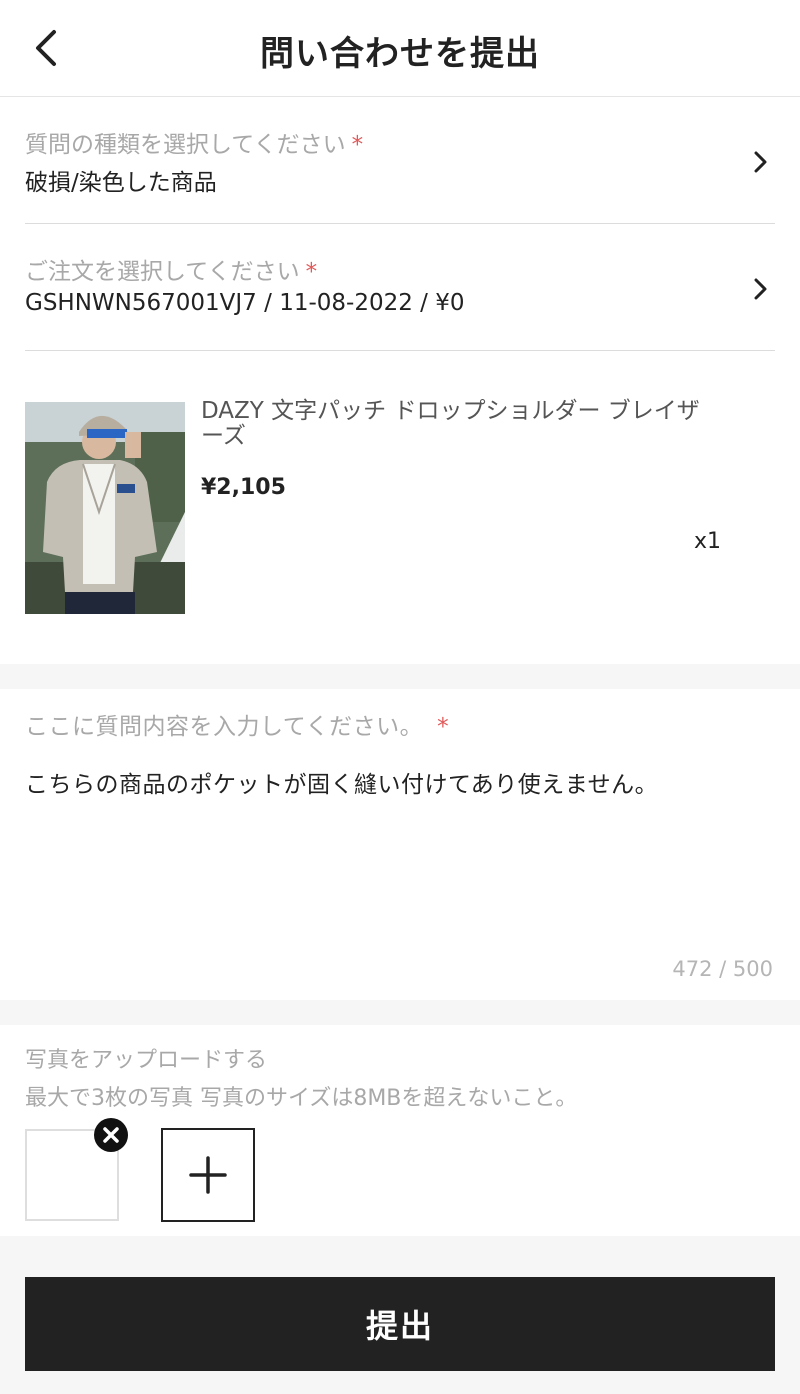 The image size is (800, 1394). Describe the element at coordinates (400, 160) in the screenshot. I see `question-type-selector: 質問の種類を選択してください * 破損/染色した商品` at that location.